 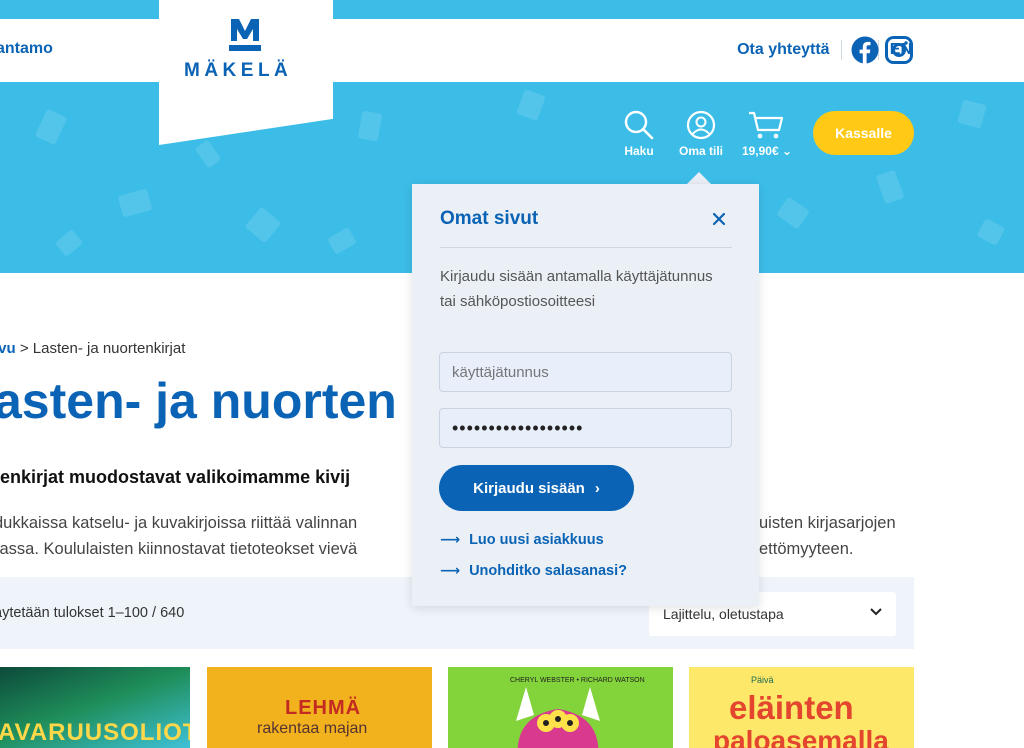 I want to click on create-account-label: Luo uusi asiakkuus, so click(x=536, y=539).